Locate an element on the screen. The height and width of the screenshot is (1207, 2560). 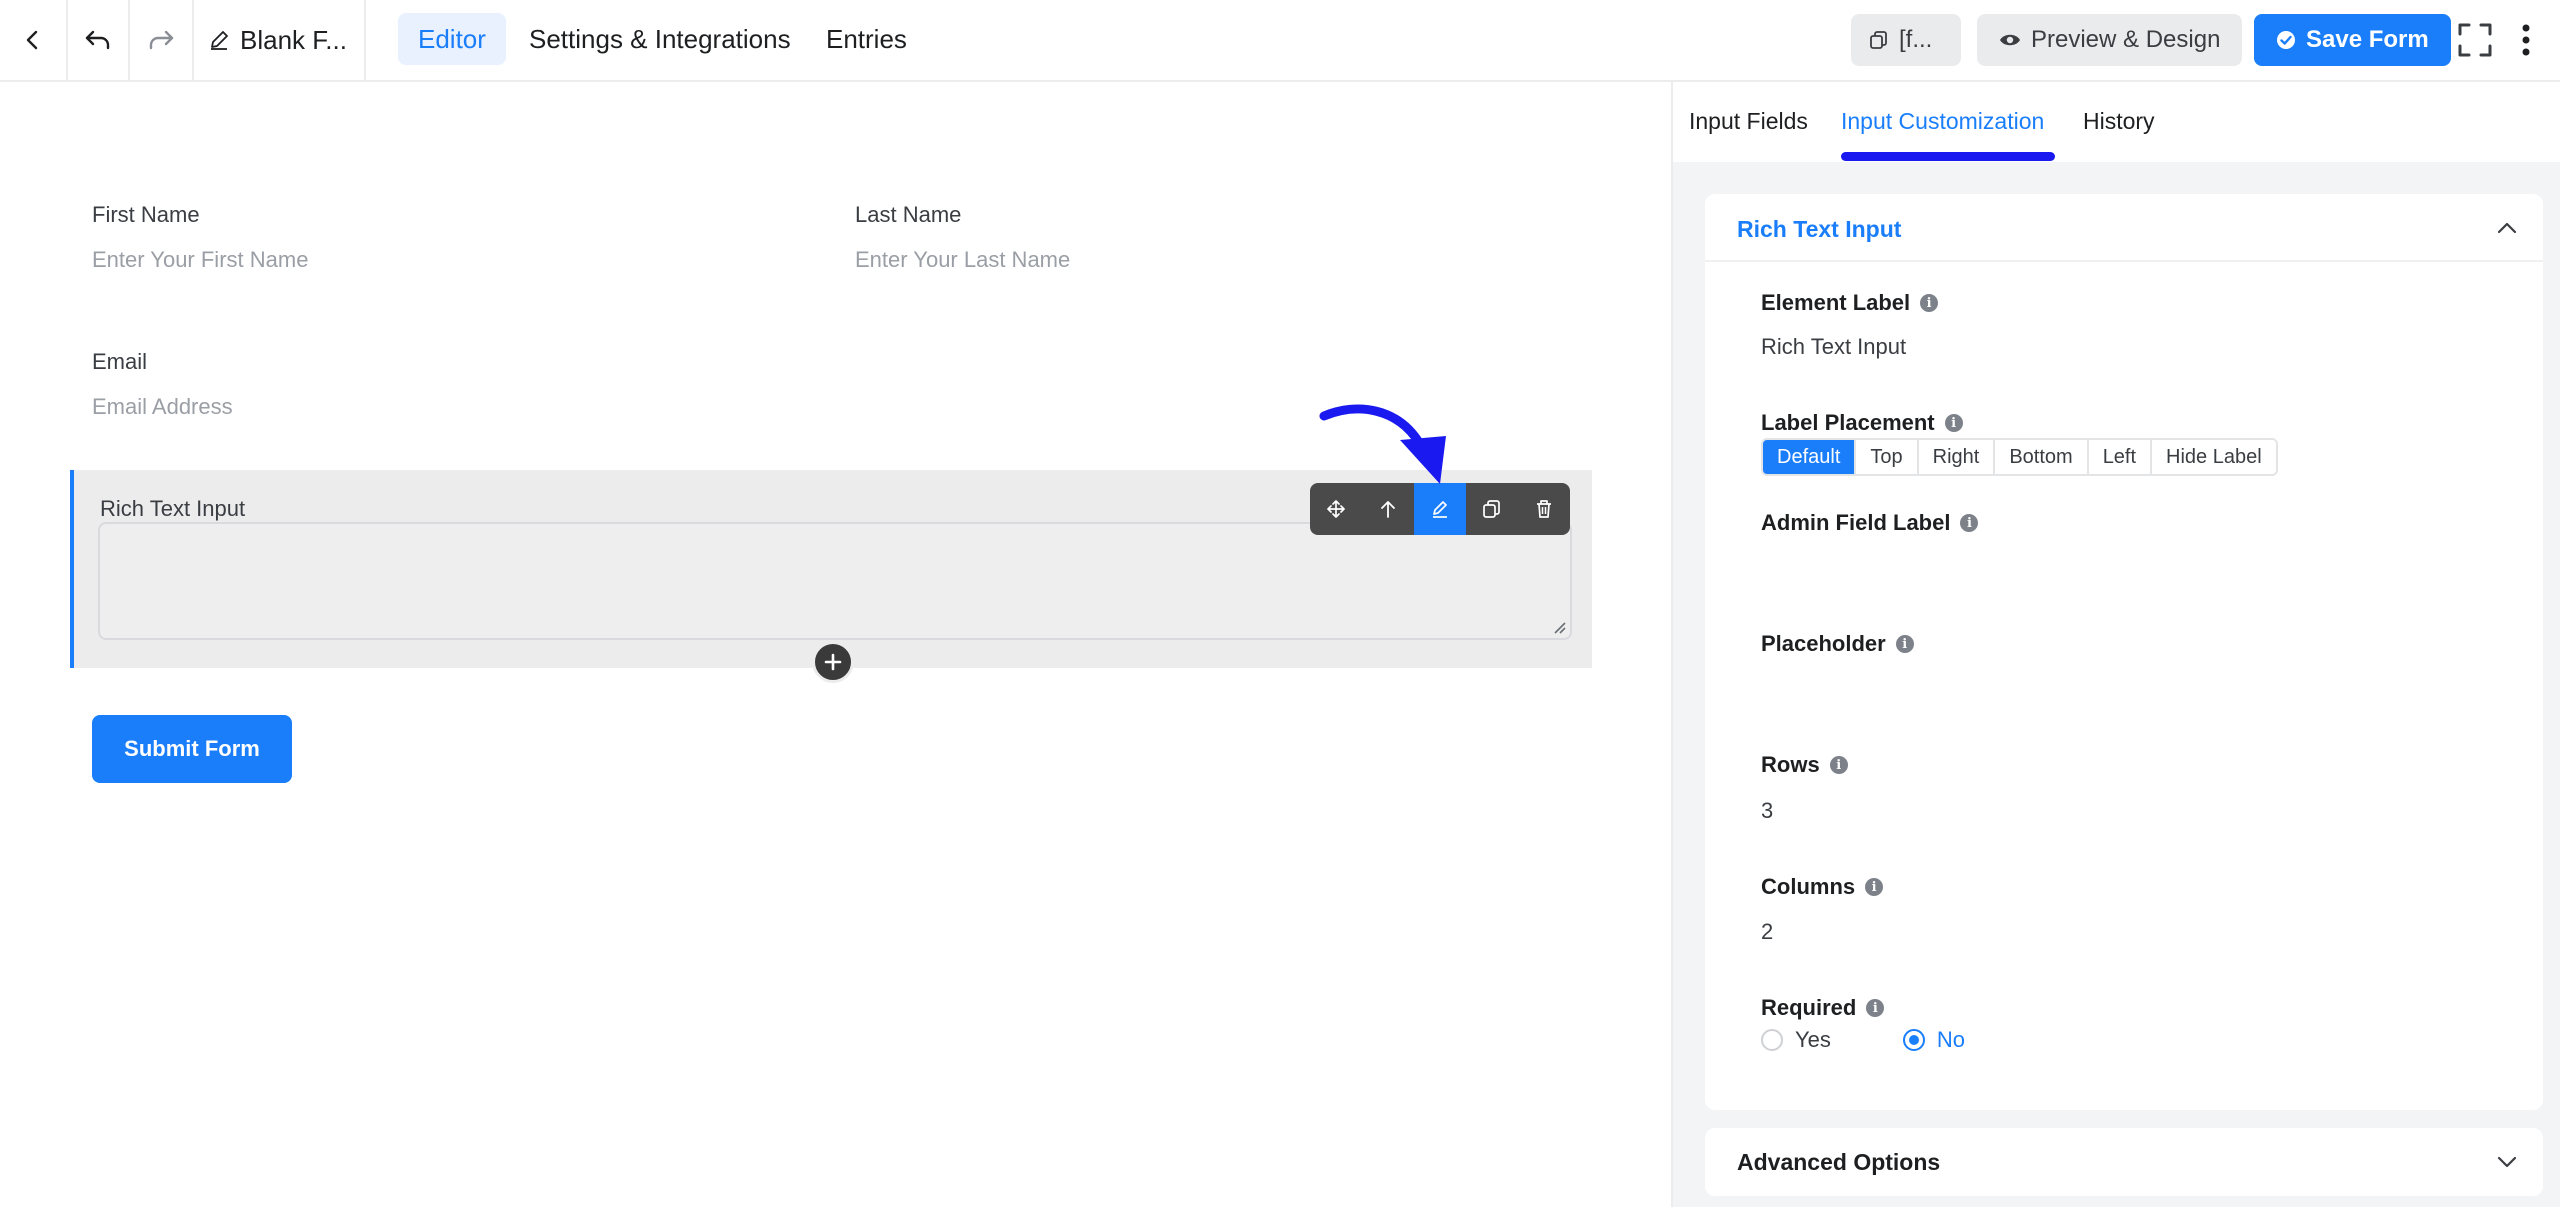
label-placement-title: Label Placement i is located at coordinates (1862, 423).